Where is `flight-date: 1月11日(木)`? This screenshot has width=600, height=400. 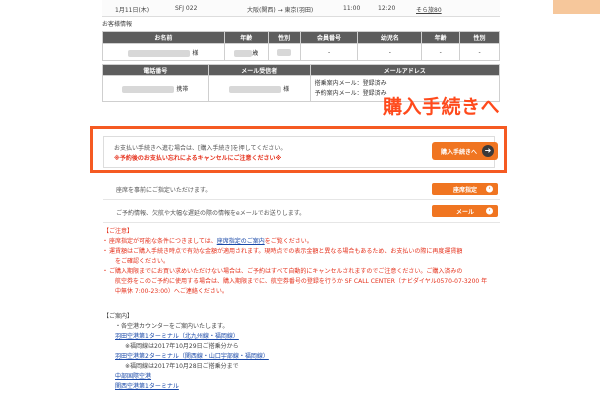
flight-date: 1月11日(木) is located at coordinates (132, 10).